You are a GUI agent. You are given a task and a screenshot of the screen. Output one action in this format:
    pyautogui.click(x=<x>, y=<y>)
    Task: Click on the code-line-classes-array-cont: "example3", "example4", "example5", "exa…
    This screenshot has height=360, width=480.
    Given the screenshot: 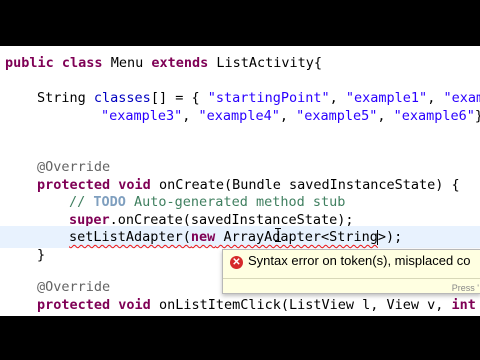 What is the action you would take?
    pyautogui.click(x=290, y=116)
    